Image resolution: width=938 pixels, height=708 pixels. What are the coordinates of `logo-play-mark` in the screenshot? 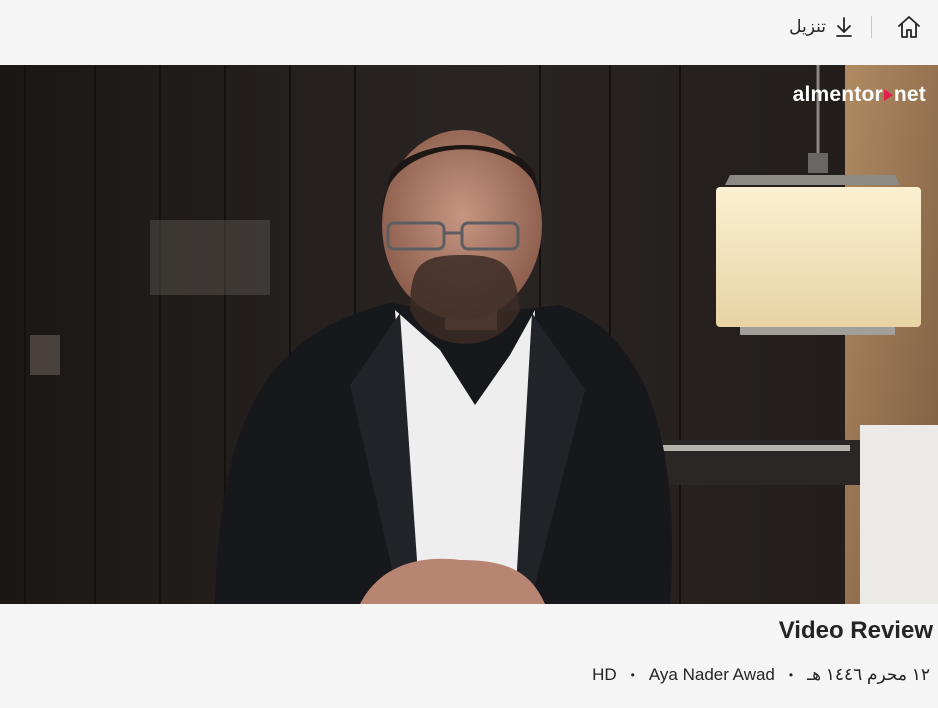 It's located at (888, 95).